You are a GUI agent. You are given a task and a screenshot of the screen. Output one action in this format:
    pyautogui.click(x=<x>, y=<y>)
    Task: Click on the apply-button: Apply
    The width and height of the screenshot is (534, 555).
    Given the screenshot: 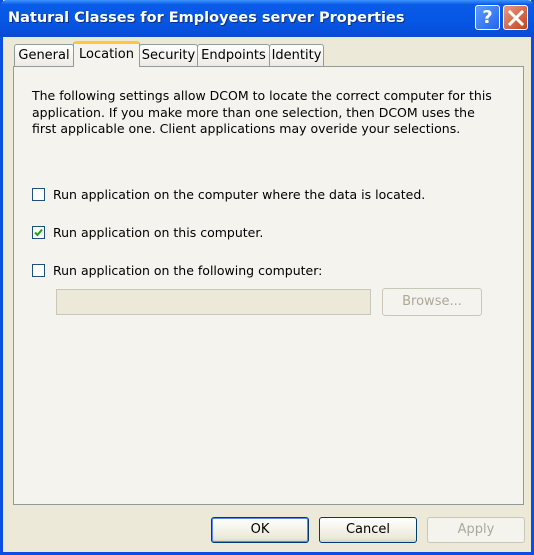 What is the action you would take?
    pyautogui.click(x=476, y=530)
    